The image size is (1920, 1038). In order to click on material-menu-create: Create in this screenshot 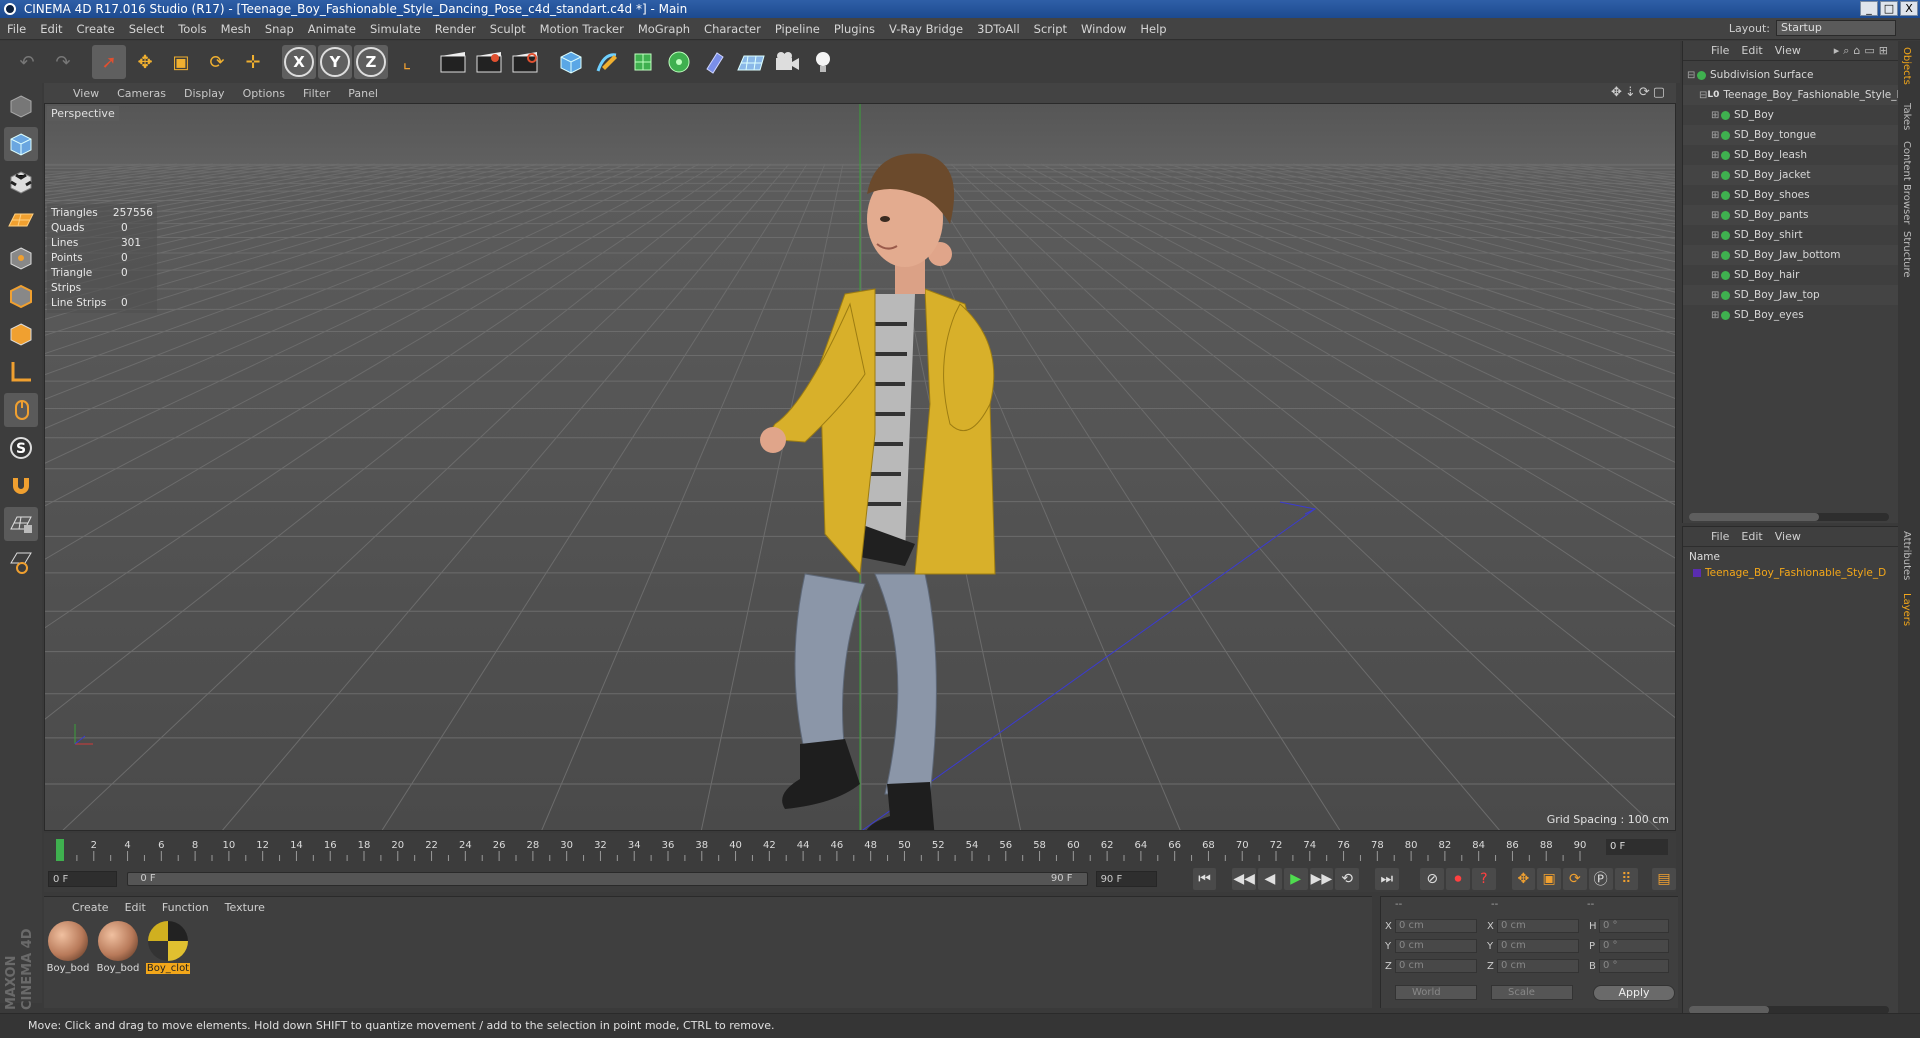, I will do `click(90, 907)`.